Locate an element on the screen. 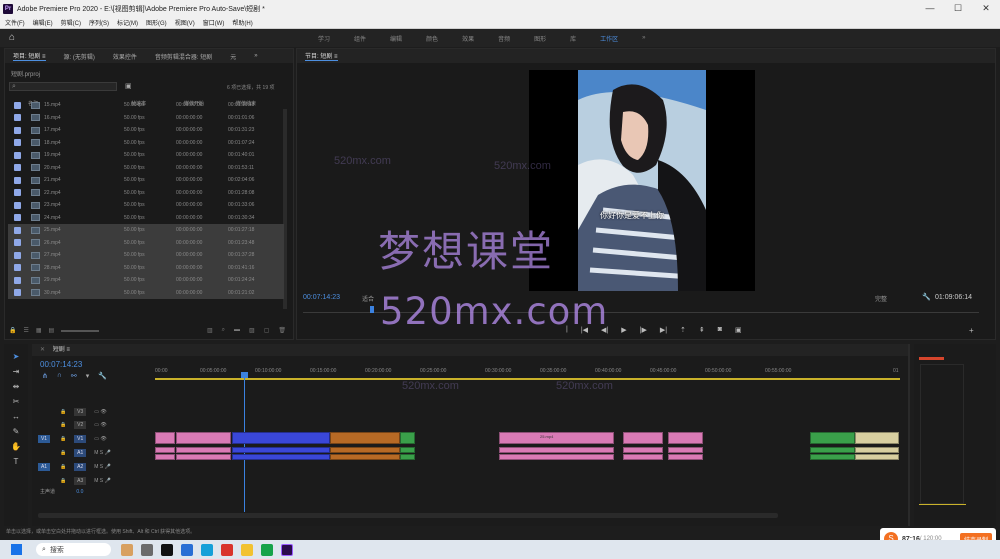 The height and width of the screenshot is (559, 1000). table-row: 26.mp4 50.00 fps 00:00:00:00 00:01:23:48 is located at coordinates (146, 242).